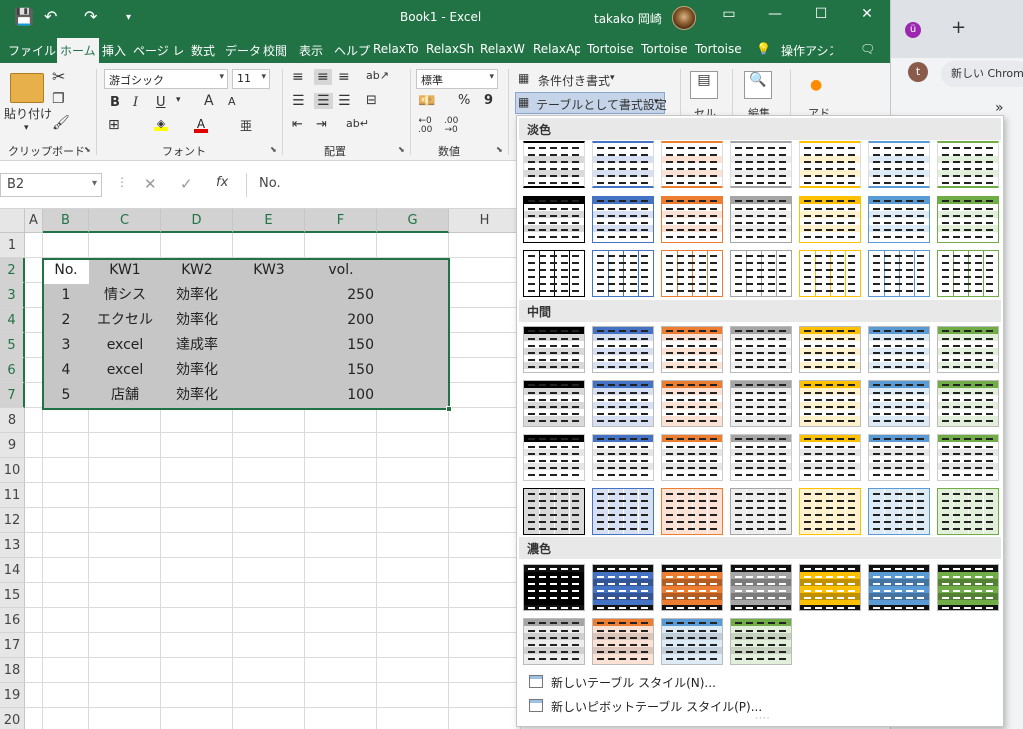  I want to click on cut-icon: ✂, so click(58, 76).